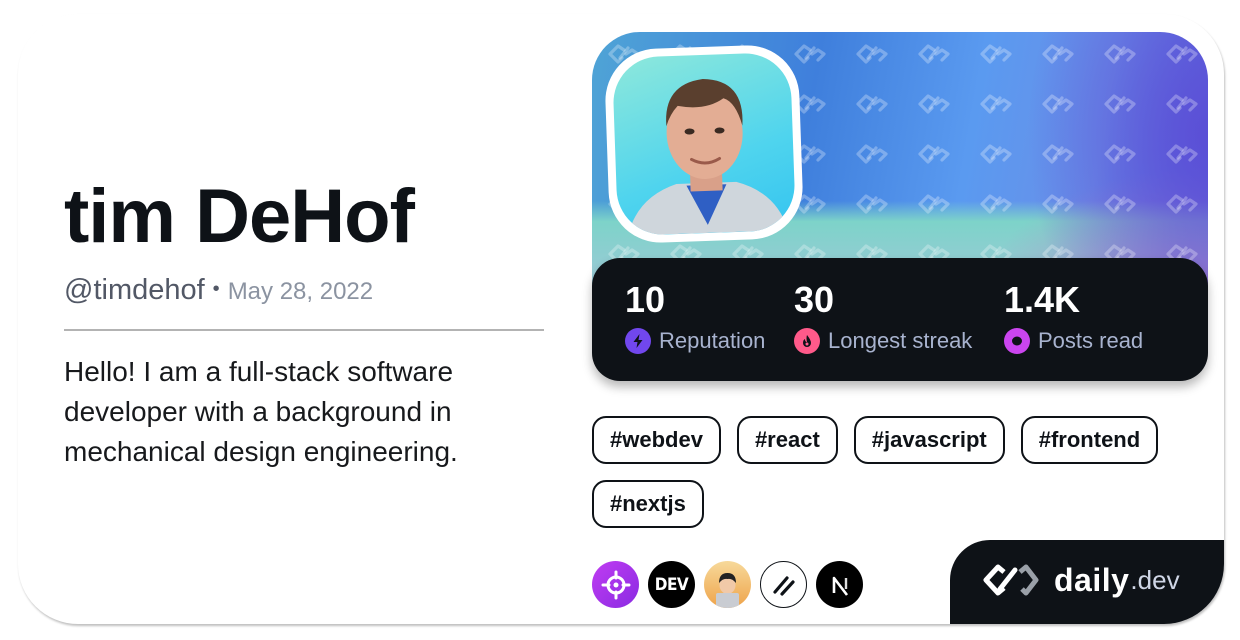  I want to click on profile-name: tim DeHof, so click(239, 216).